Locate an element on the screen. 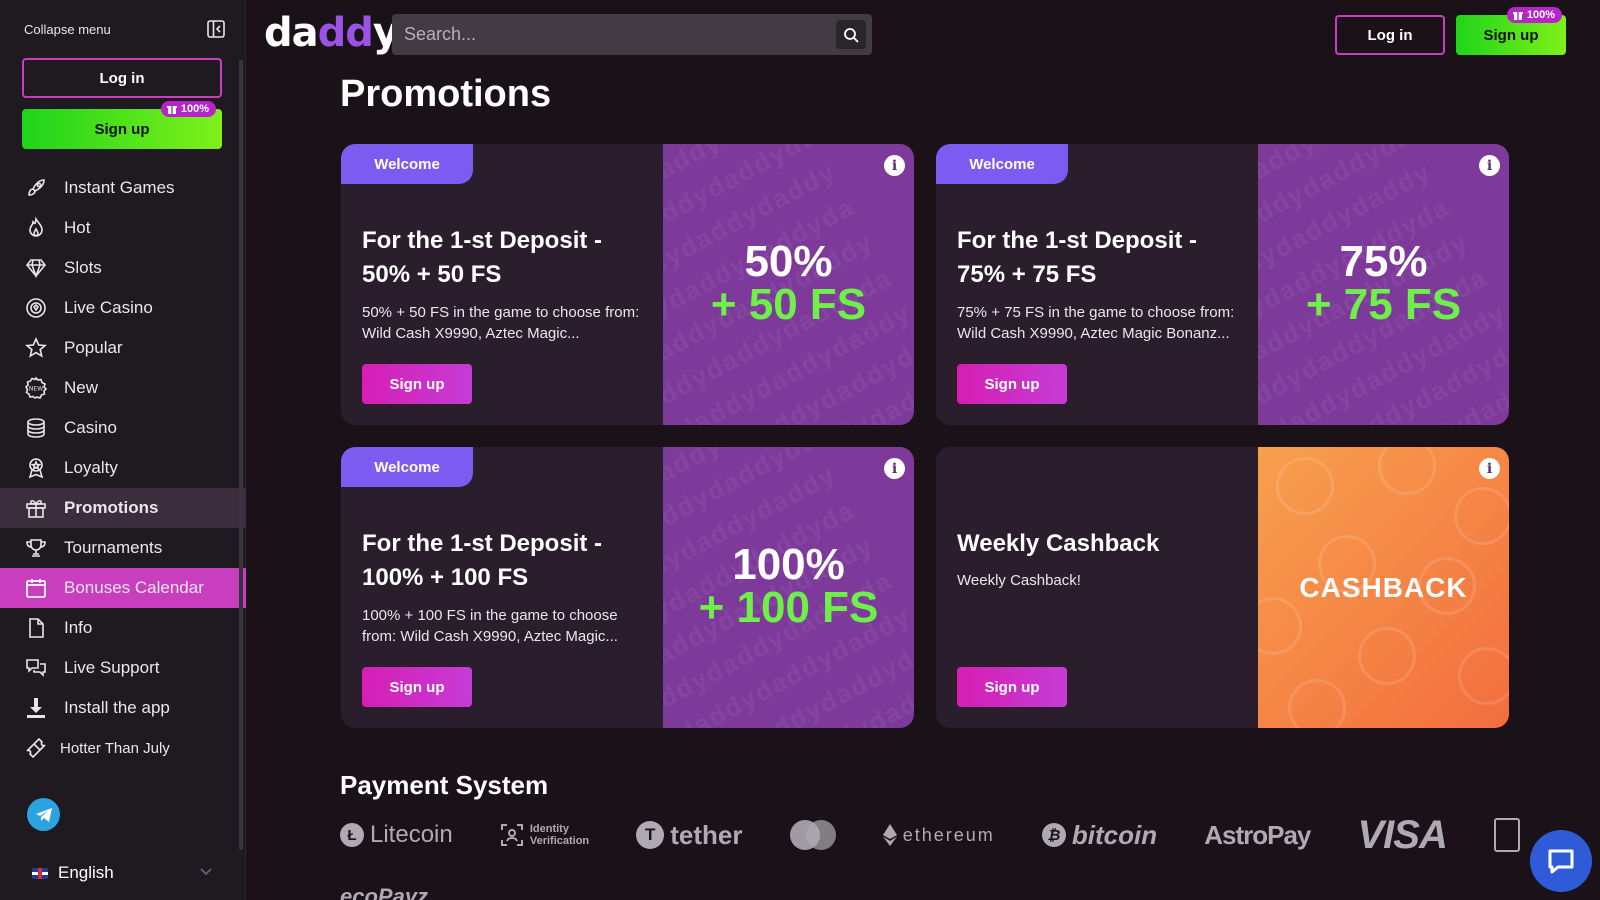  collapse-menu-toggle: Collapse menu is located at coordinates (125, 29).